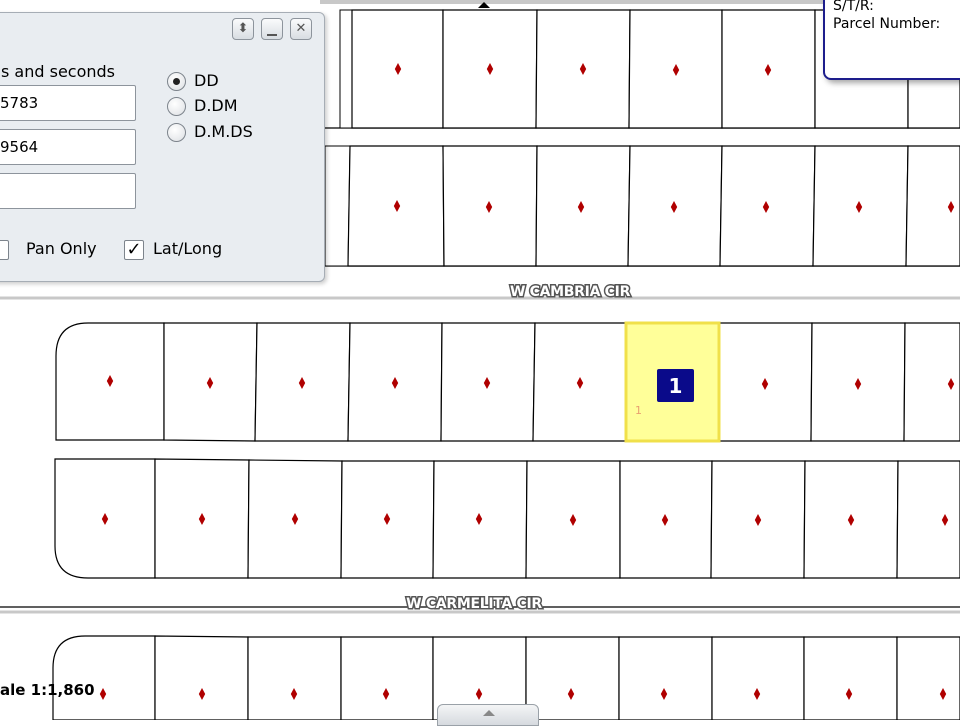  I want to click on third-coordinate-input, so click(68, 191).